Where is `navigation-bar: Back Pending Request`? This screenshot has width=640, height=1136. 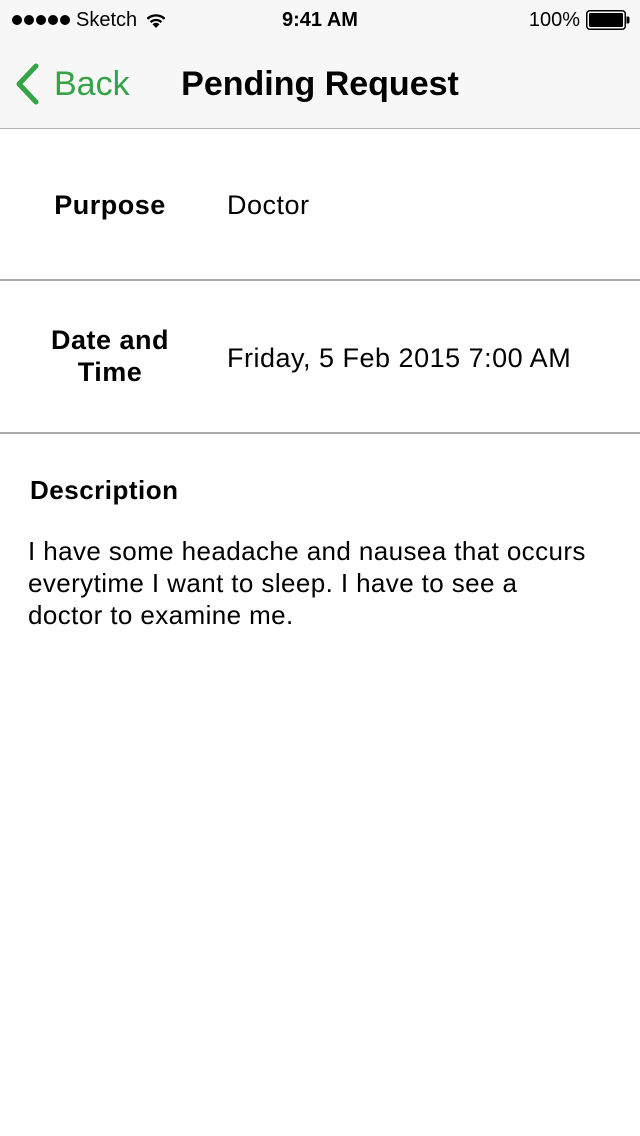 navigation-bar: Back Pending Request is located at coordinates (320, 84).